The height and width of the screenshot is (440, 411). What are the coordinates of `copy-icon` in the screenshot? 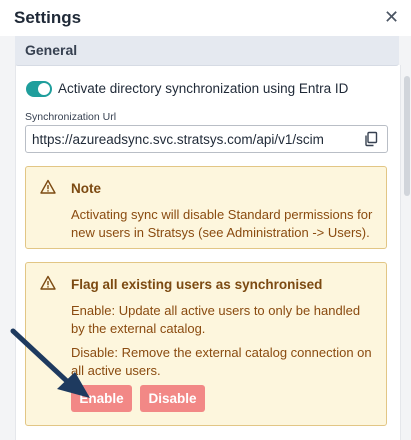 It's located at (371, 139).